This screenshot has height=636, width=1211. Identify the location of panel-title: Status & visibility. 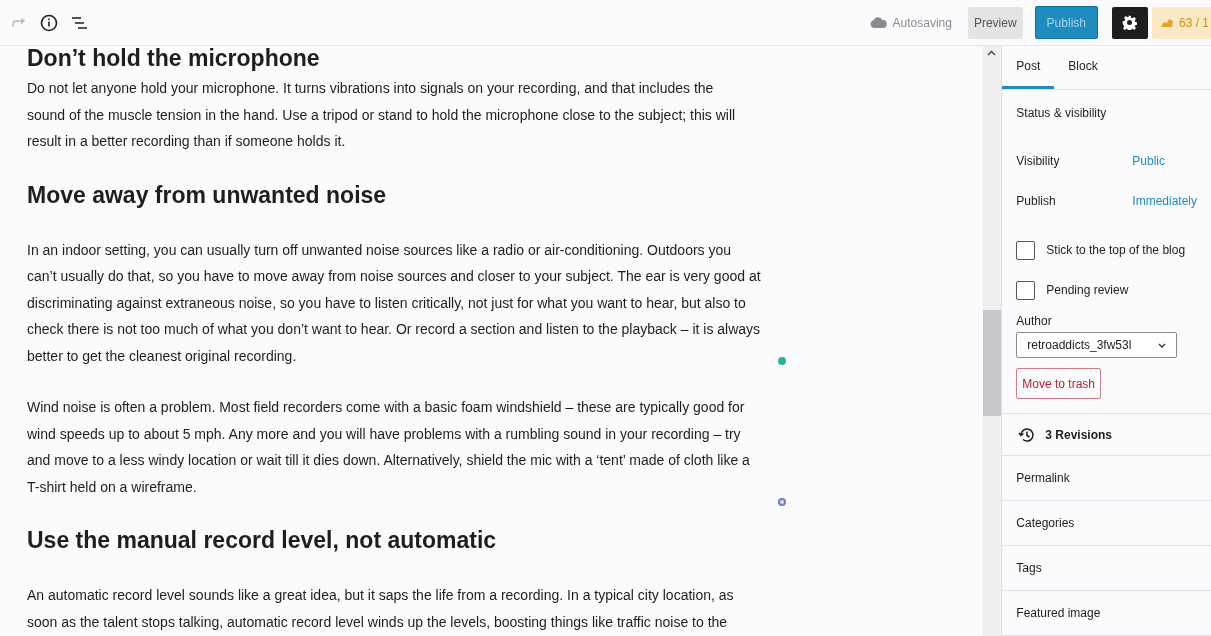
(1106, 113).